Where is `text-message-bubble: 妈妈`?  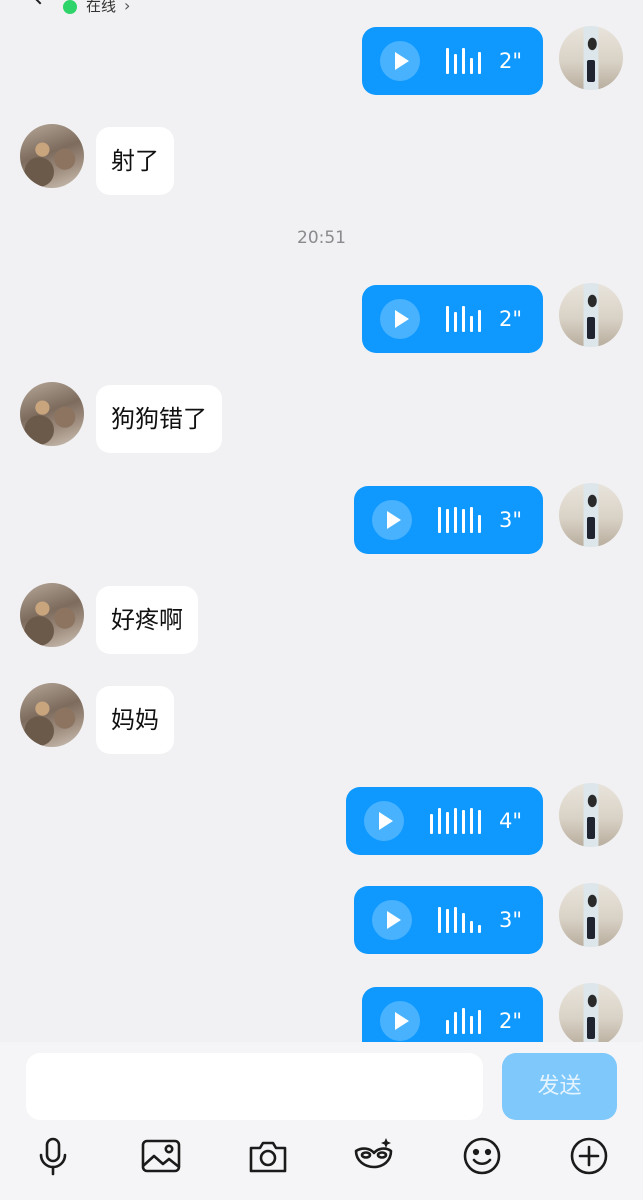
text-message-bubble: 妈妈 is located at coordinates (135, 720).